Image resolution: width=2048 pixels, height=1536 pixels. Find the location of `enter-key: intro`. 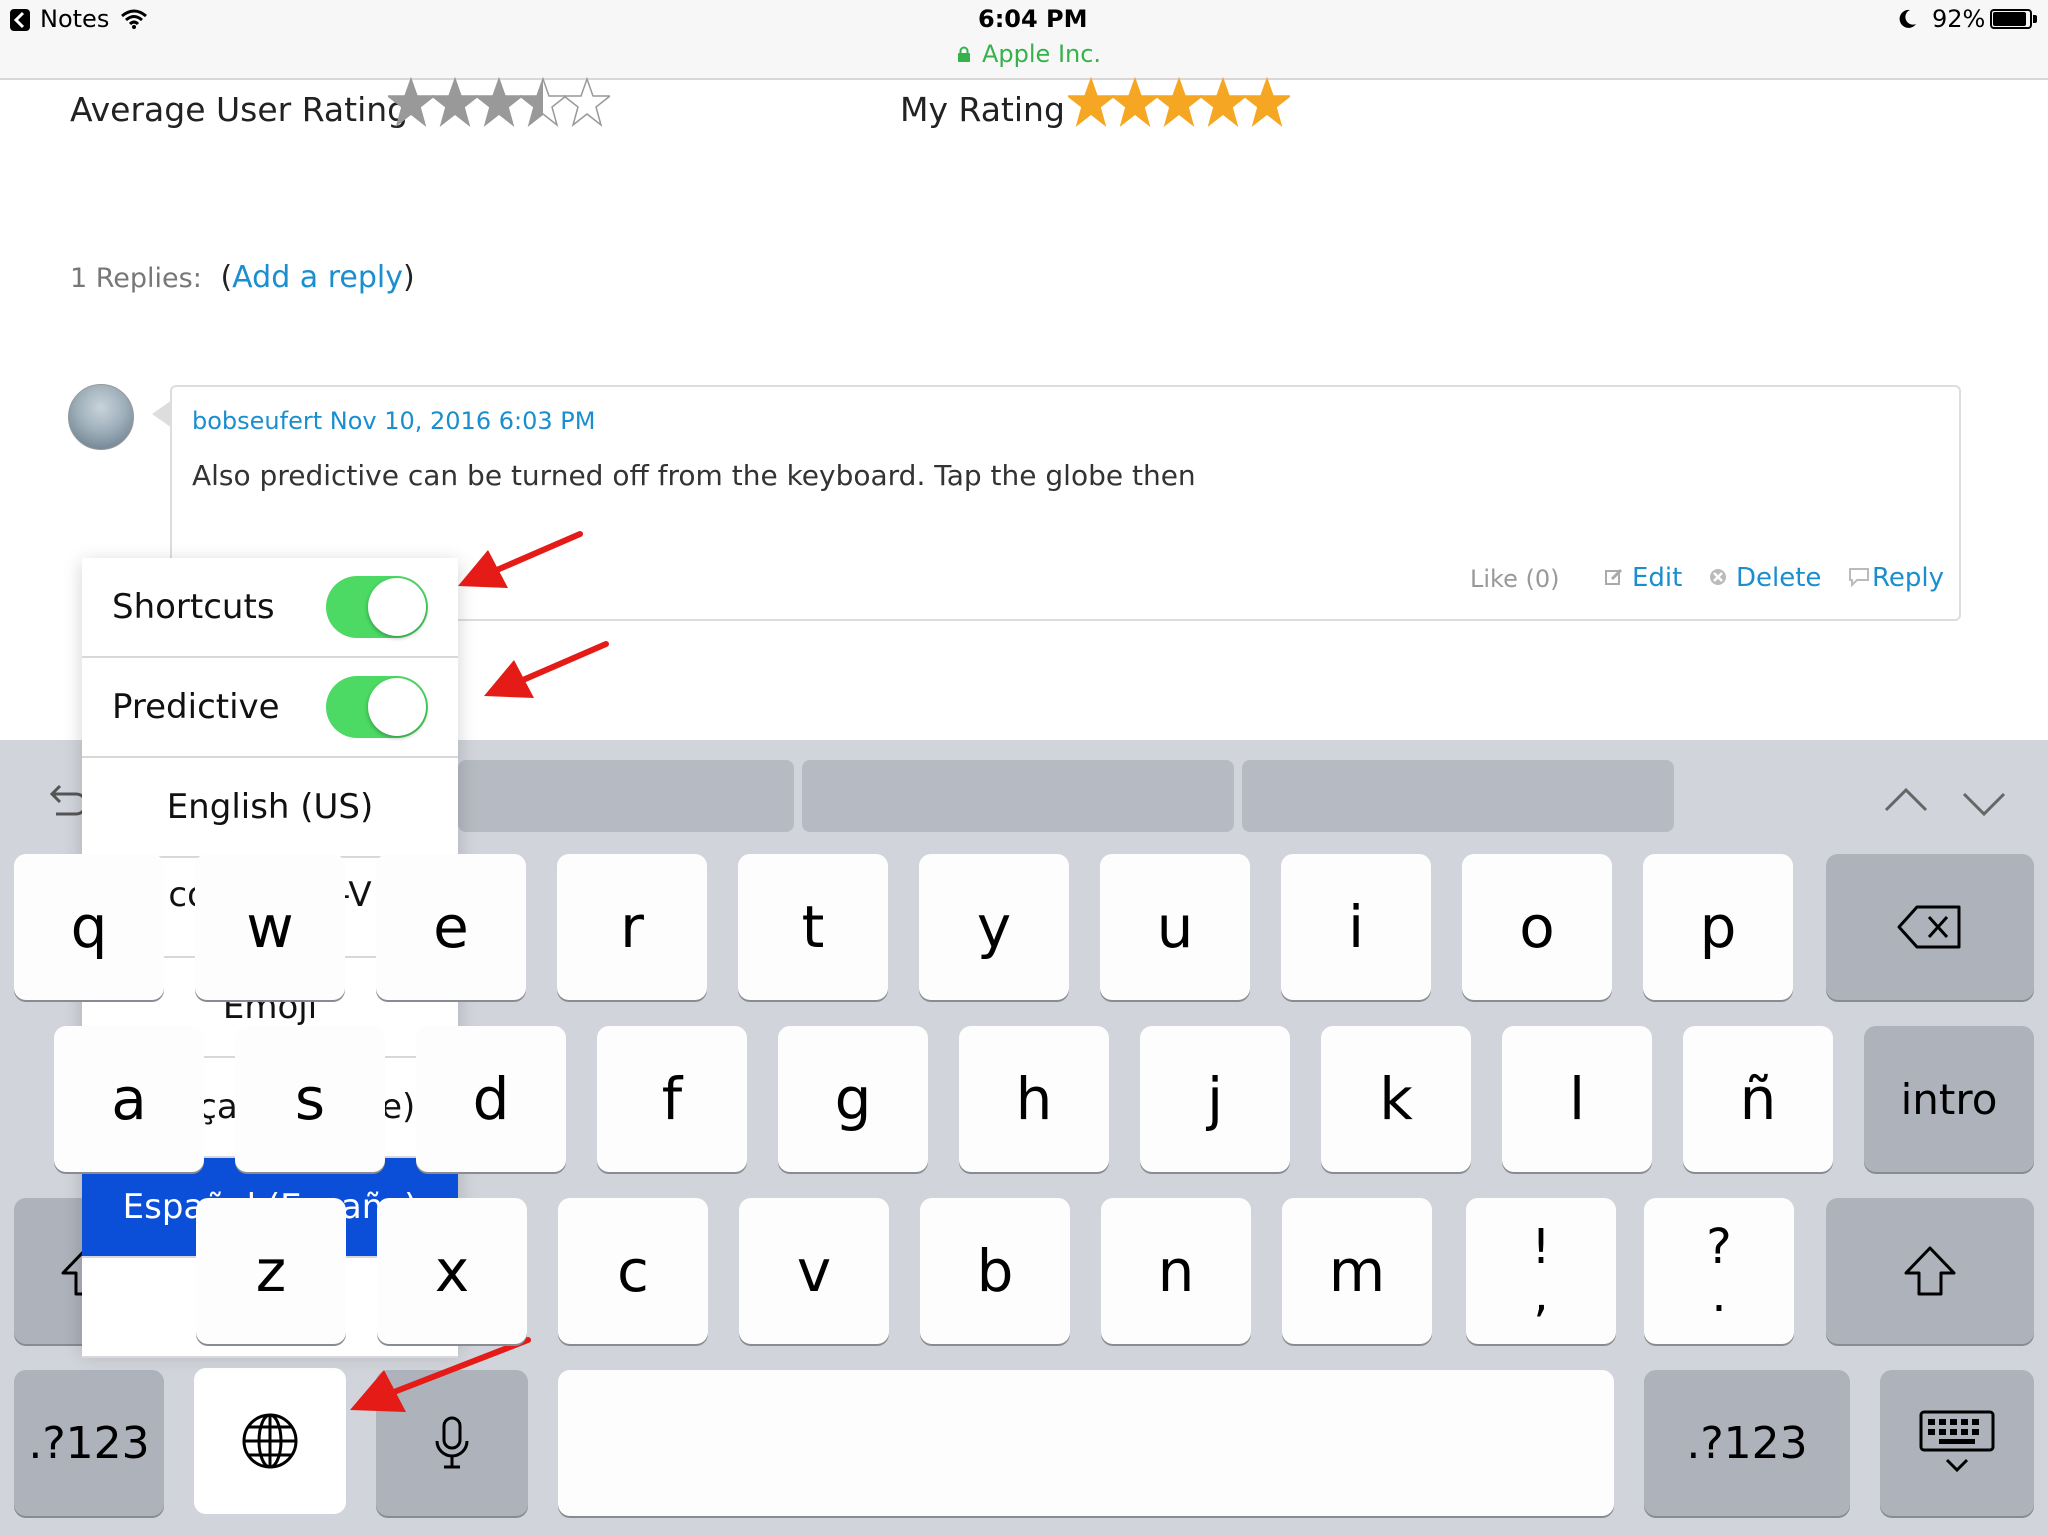

enter-key: intro is located at coordinates (1949, 1099).